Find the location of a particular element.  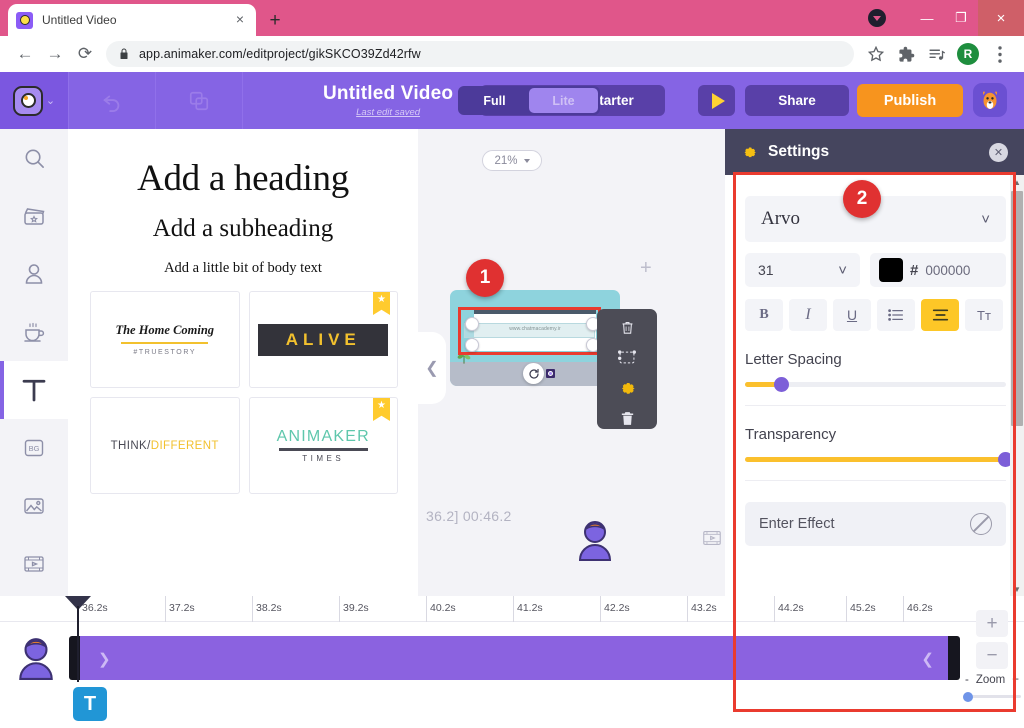

animaker-favicon-icon is located at coordinates (24, 20).